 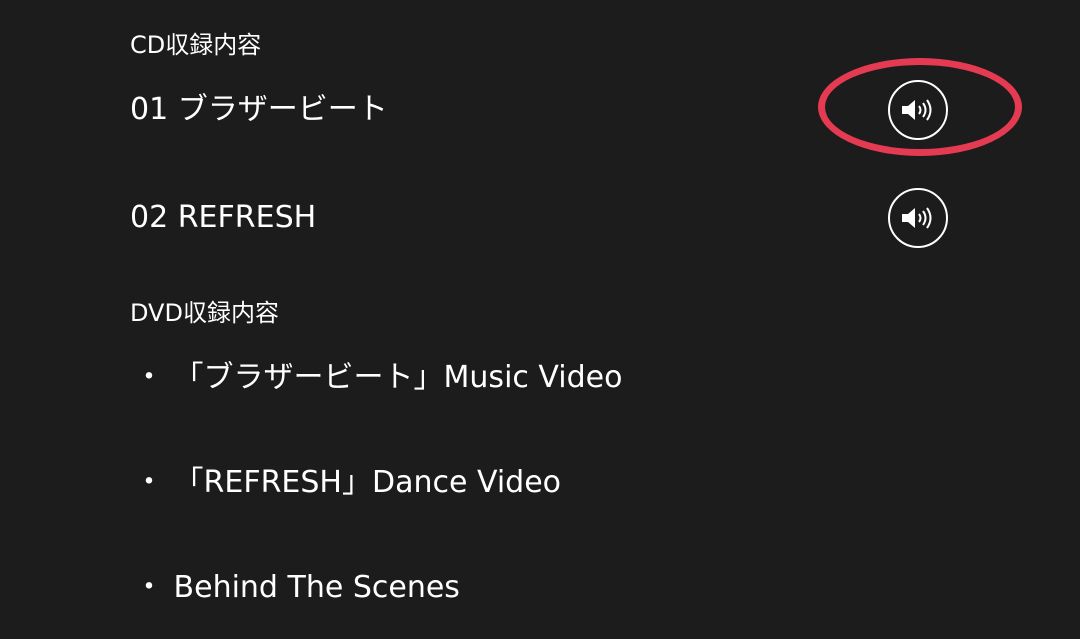 What do you see at coordinates (196, 45) in the screenshot?
I see `cd-section-label: CD収録内容` at bounding box center [196, 45].